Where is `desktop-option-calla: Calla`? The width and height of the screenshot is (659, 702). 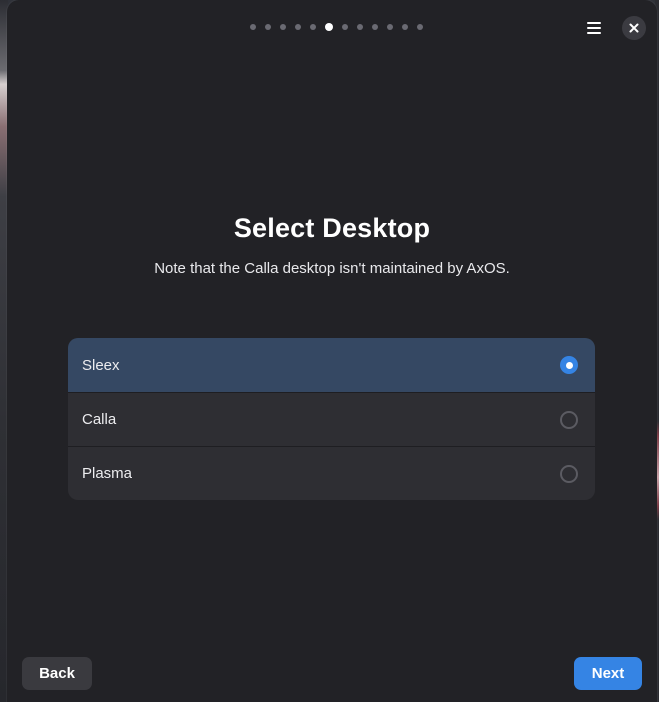
desktop-option-calla: Calla is located at coordinates (331, 419).